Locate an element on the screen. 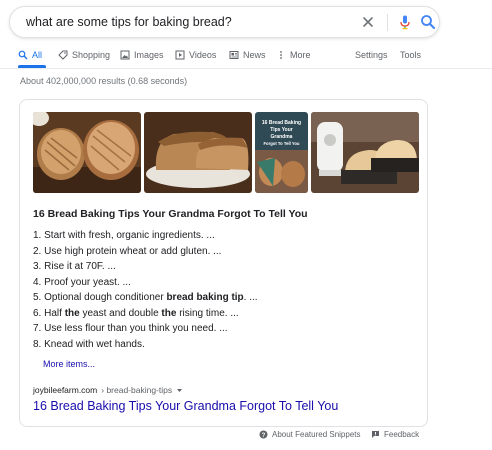  tab-images: Images is located at coordinates (142, 55).